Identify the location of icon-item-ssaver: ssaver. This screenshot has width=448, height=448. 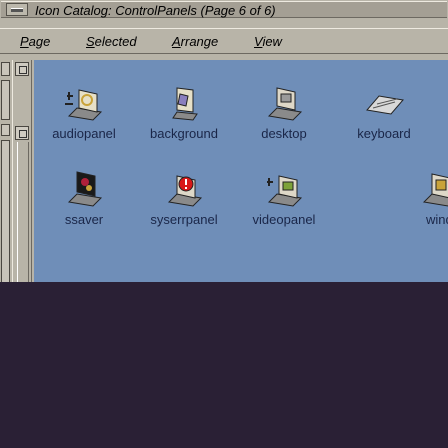
(84, 197).